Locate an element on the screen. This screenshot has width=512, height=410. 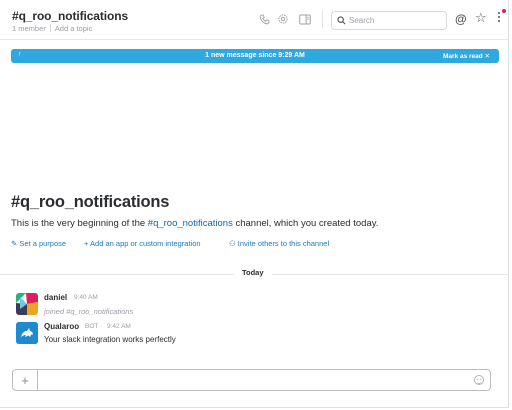
message-timestamp: 9:42 AM is located at coordinates (119, 326).